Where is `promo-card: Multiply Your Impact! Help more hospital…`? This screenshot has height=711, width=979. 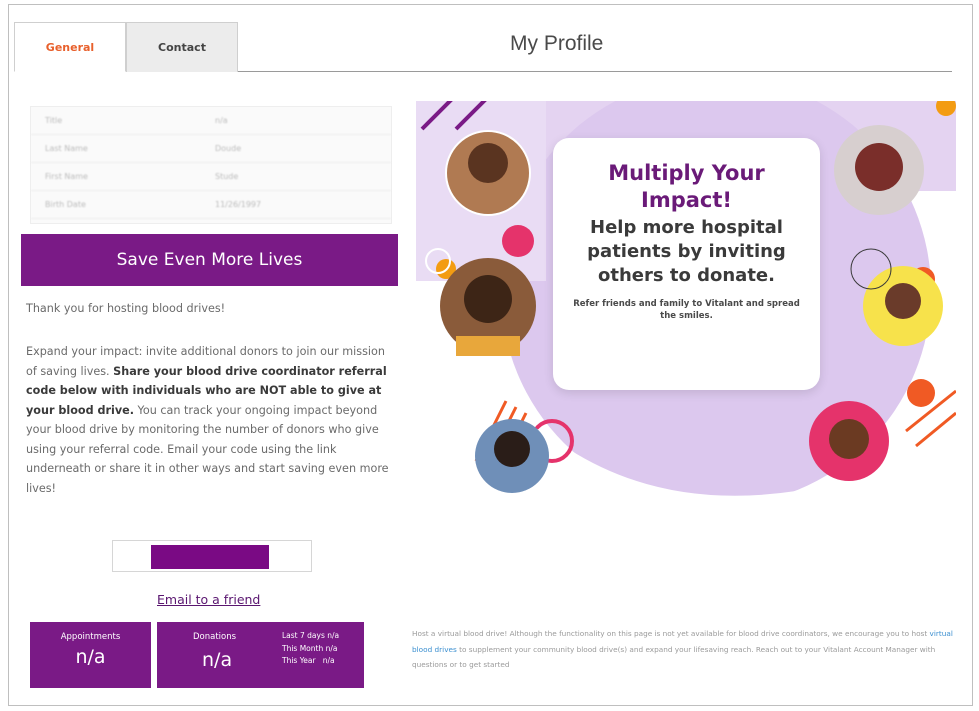 promo-card: Multiply Your Impact! Help more hospital… is located at coordinates (686, 264).